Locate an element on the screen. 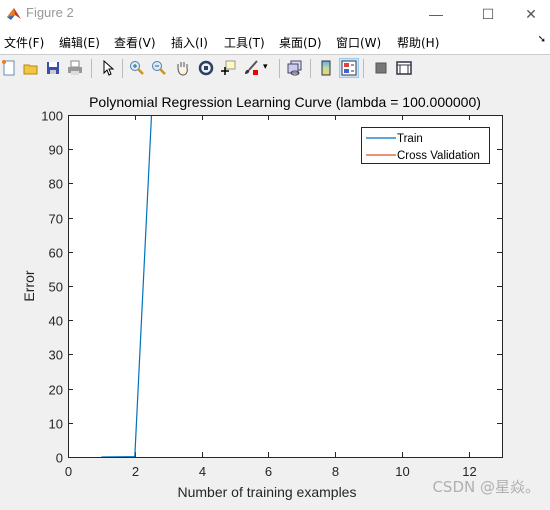  x-tick-label: 10 is located at coordinates (402, 471).